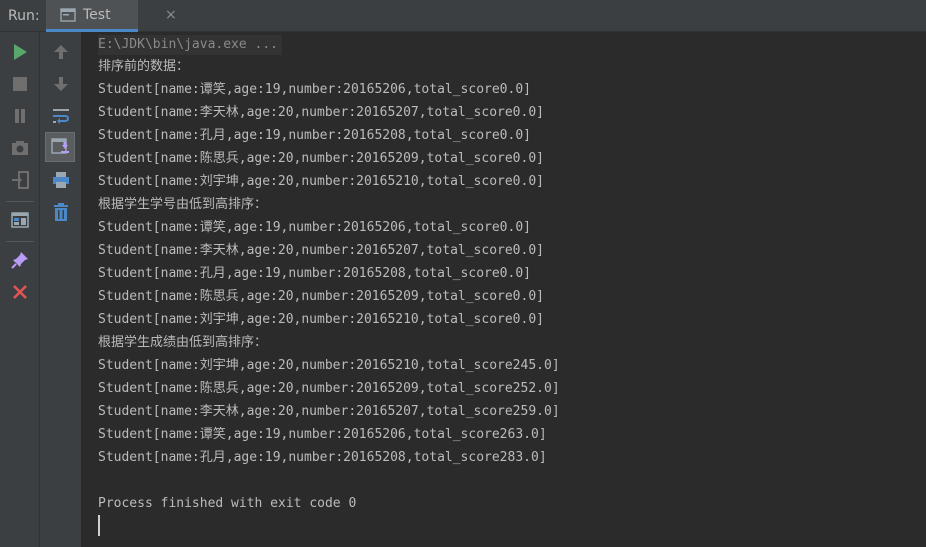 The width and height of the screenshot is (926, 547). I want to click on run-toolbar-primary, so click(20, 289).